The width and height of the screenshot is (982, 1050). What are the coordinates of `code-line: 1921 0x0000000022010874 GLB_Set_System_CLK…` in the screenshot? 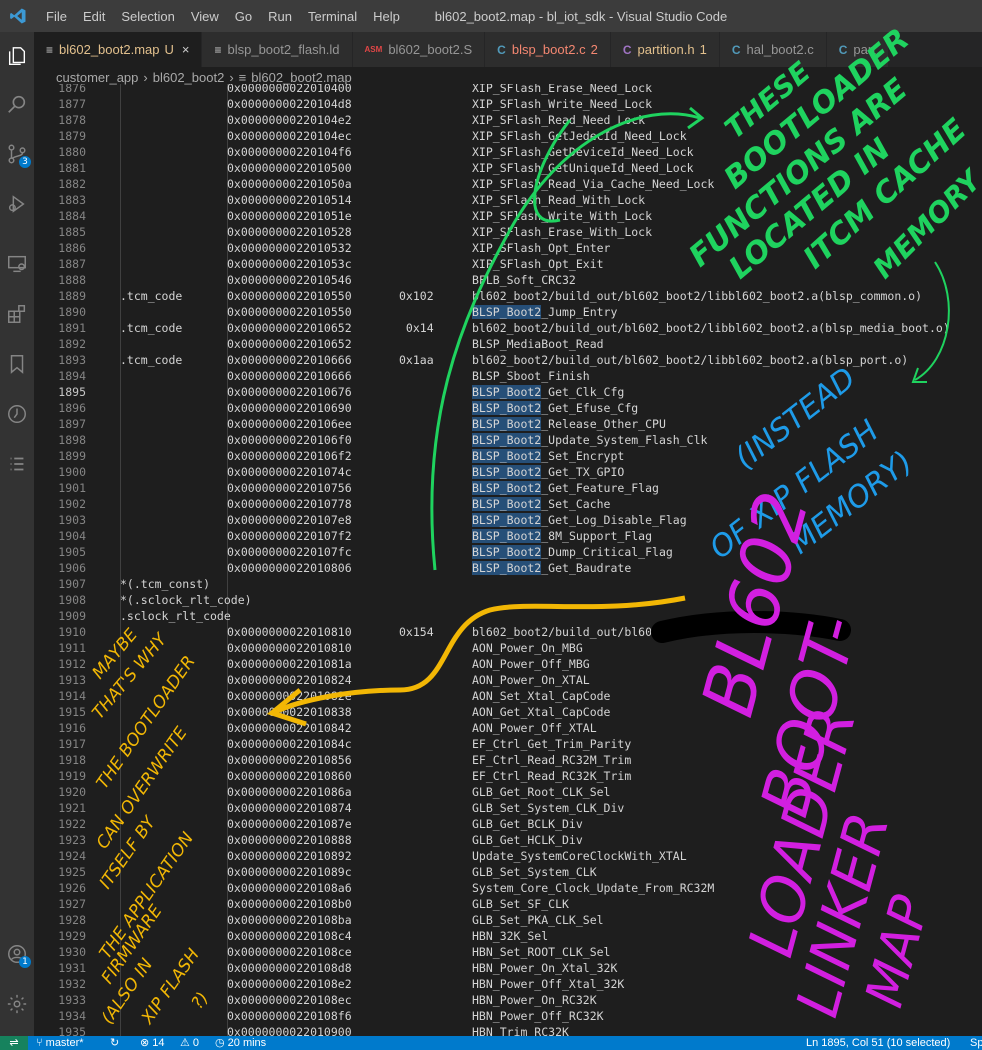 It's located at (508, 808).